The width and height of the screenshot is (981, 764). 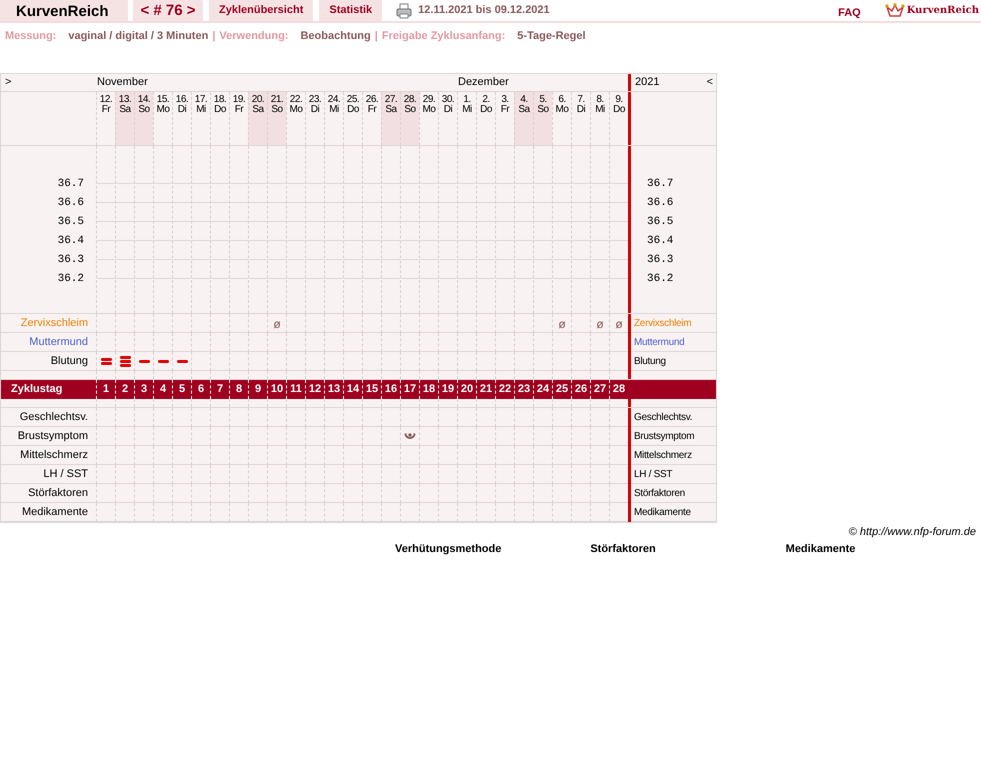 I want to click on cycle-day-number: 23, so click(x=523, y=389).